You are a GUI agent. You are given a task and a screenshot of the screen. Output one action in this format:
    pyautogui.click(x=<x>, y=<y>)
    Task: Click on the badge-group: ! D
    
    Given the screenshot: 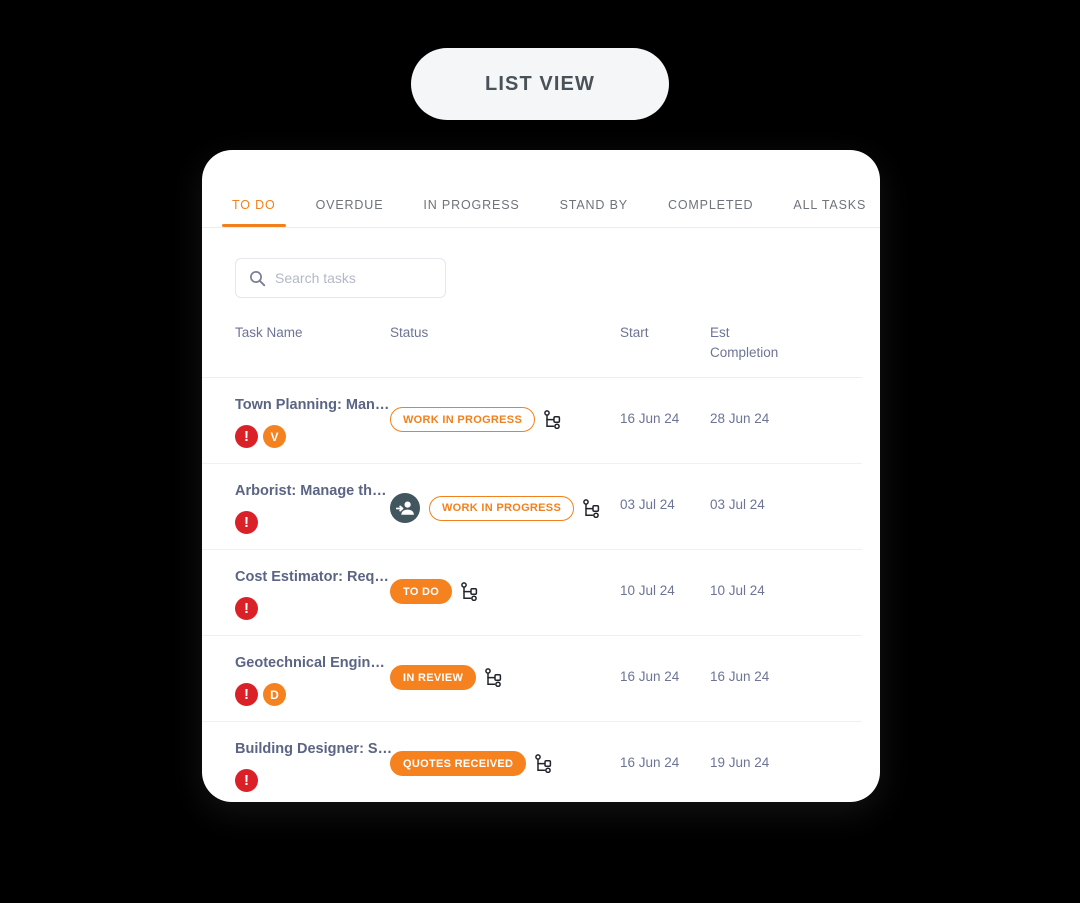 What is the action you would take?
    pyautogui.click(x=312, y=694)
    